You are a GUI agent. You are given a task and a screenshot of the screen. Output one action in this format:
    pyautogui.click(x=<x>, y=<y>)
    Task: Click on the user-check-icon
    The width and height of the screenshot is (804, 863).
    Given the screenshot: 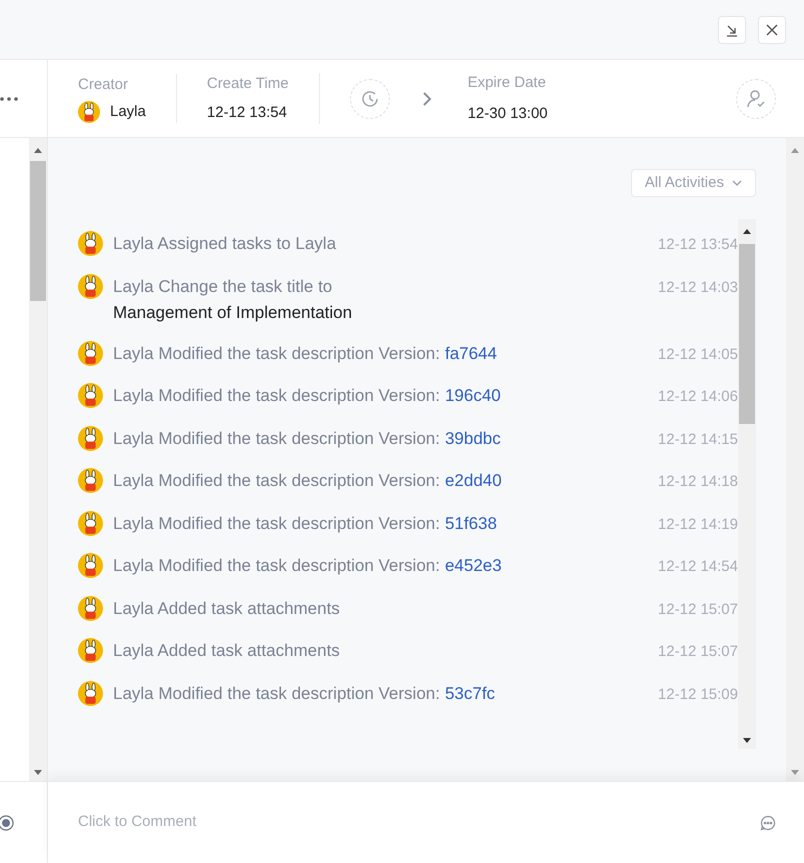 What is the action you would take?
    pyautogui.click(x=756, y=98)
    